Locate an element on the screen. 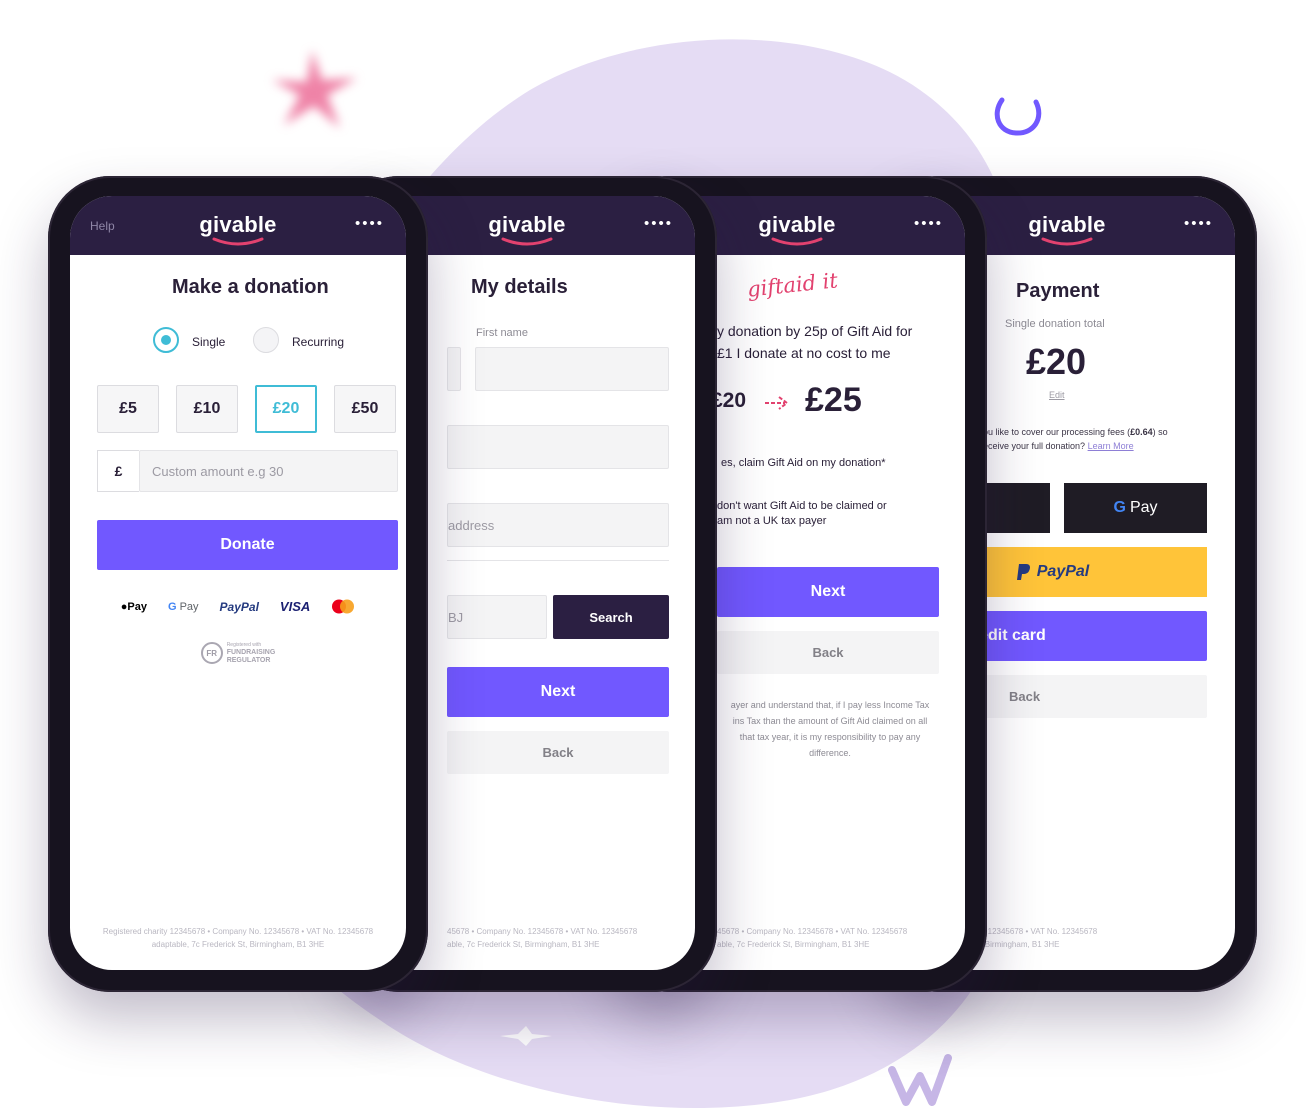  page-title: Make a donation is located at coordinates (250, 287).